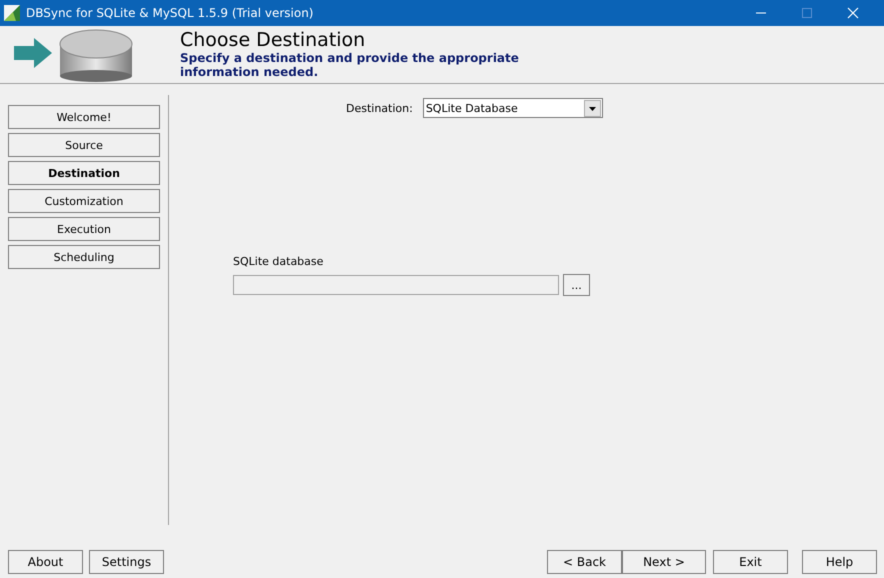  What do you see at coordinates (273, 40) in the screenshot?
I see `page-title: Choose Destination` at bounding box center [273, 40].